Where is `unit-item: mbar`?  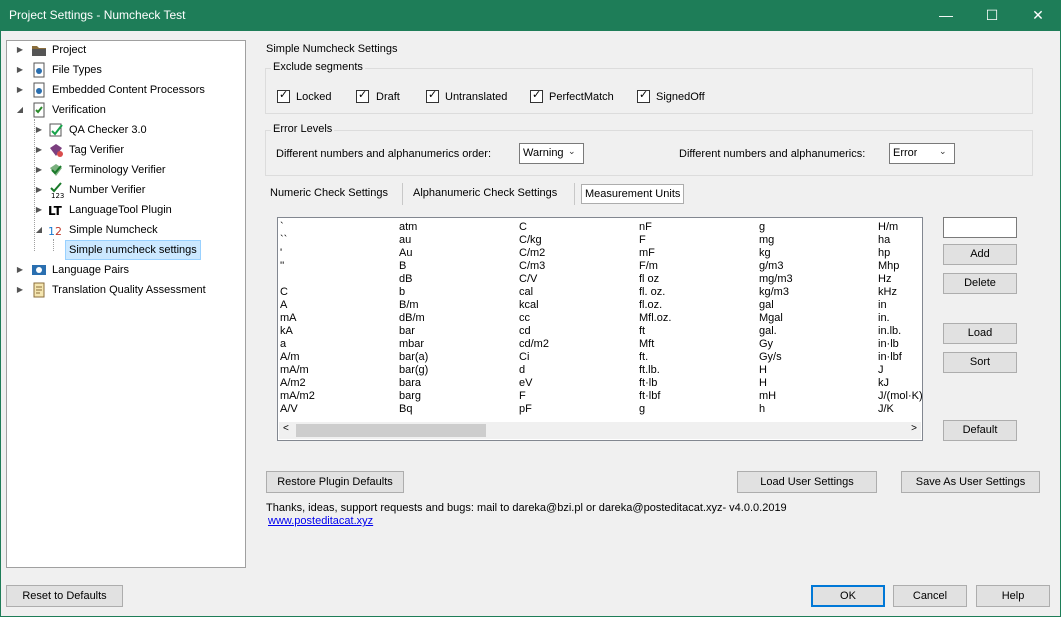 unit-item: mbar is located at coordinates (413, 344).